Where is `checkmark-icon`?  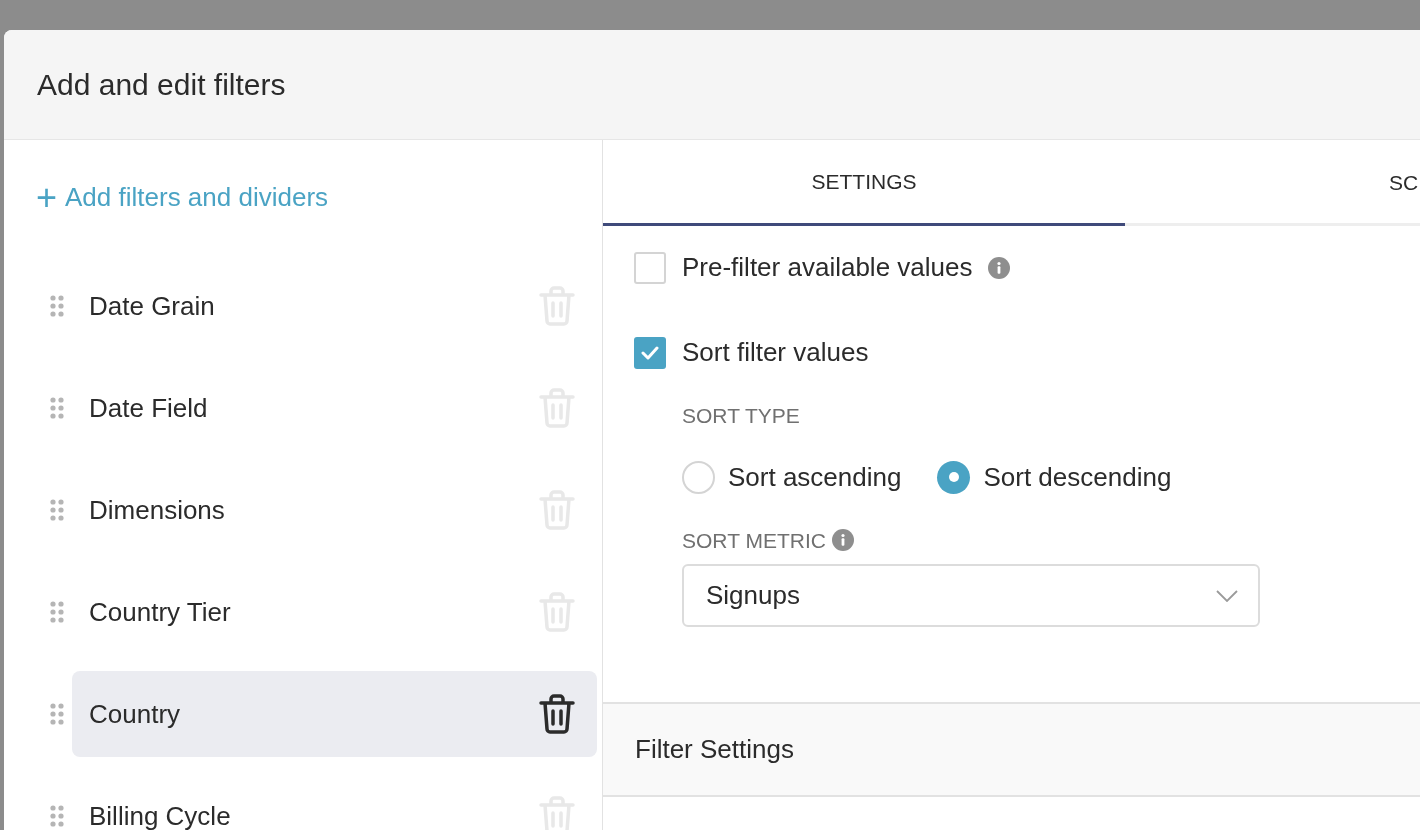
checkmark-icon is located at coordinates (650, 352).